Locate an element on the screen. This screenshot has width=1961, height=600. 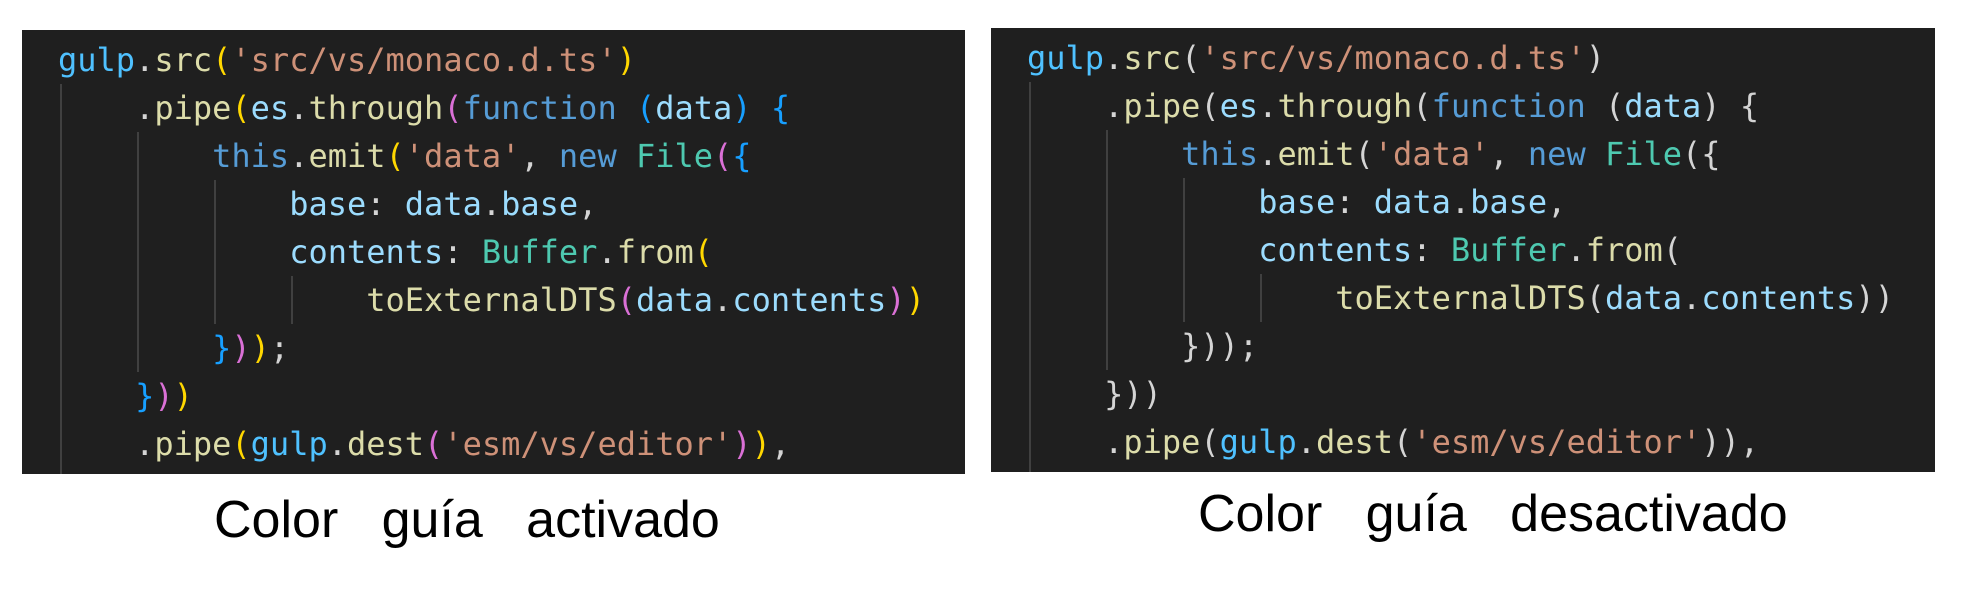
code-token: File is located at coordinates (674, 156).